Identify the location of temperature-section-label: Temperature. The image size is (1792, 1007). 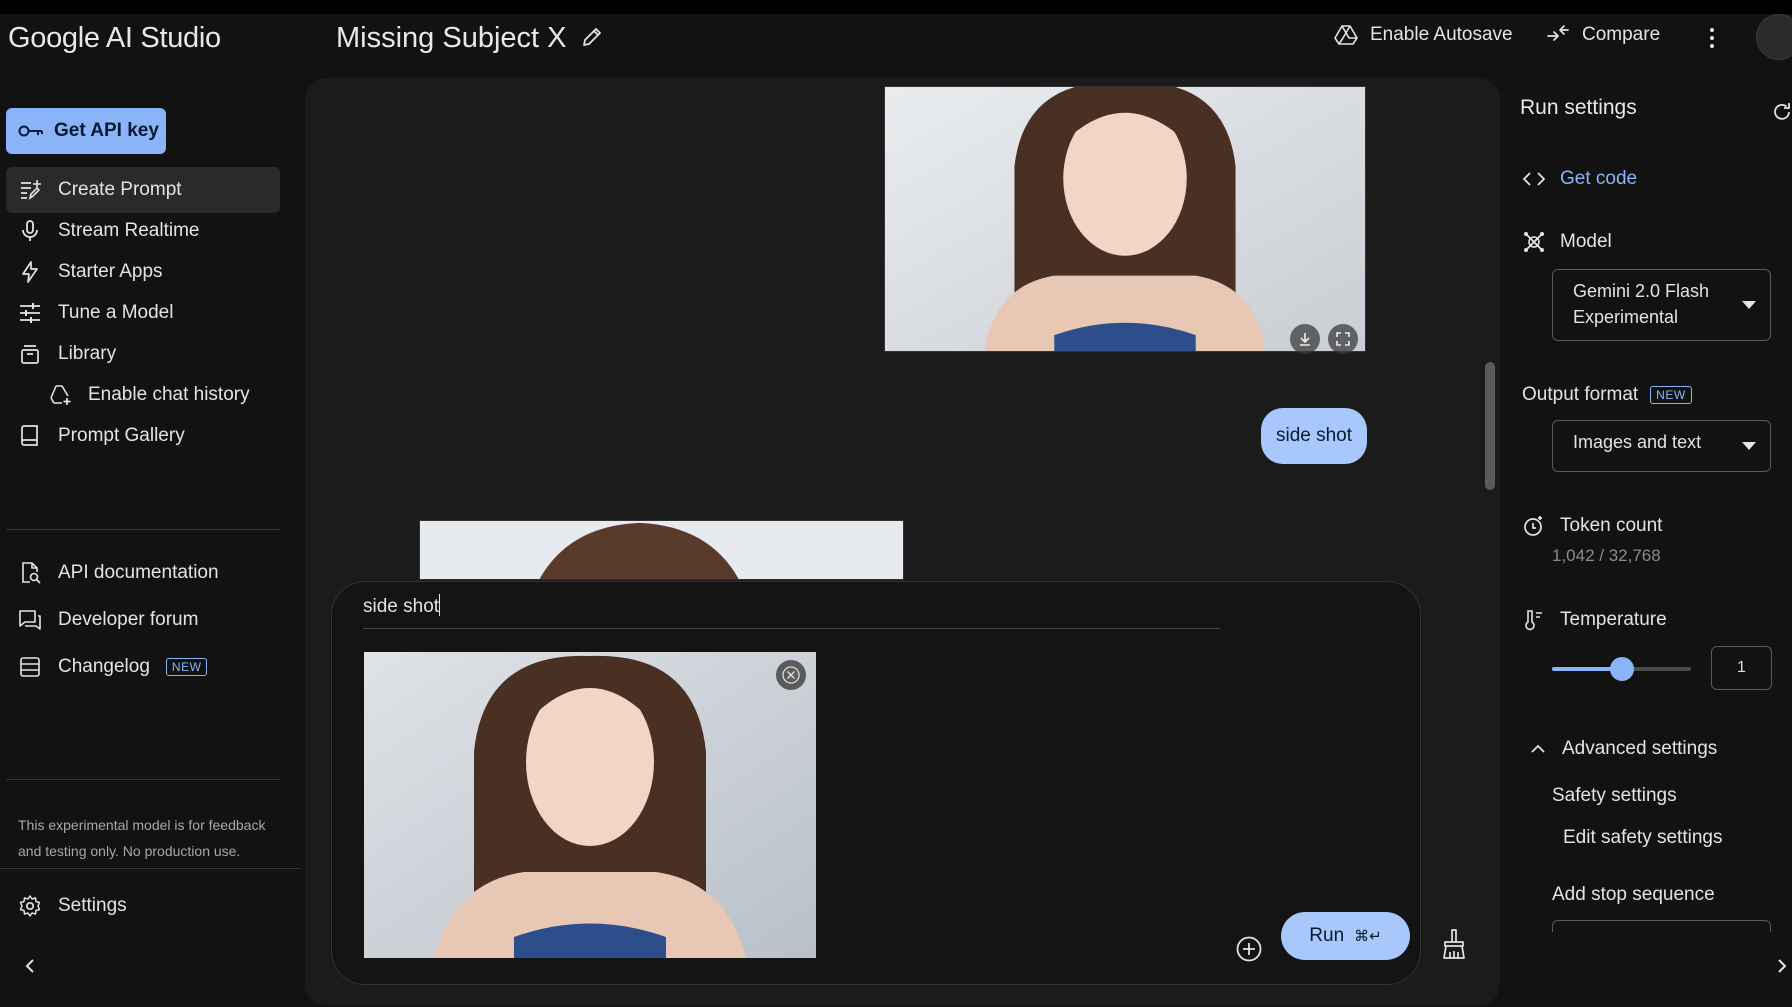
(1594, 620).